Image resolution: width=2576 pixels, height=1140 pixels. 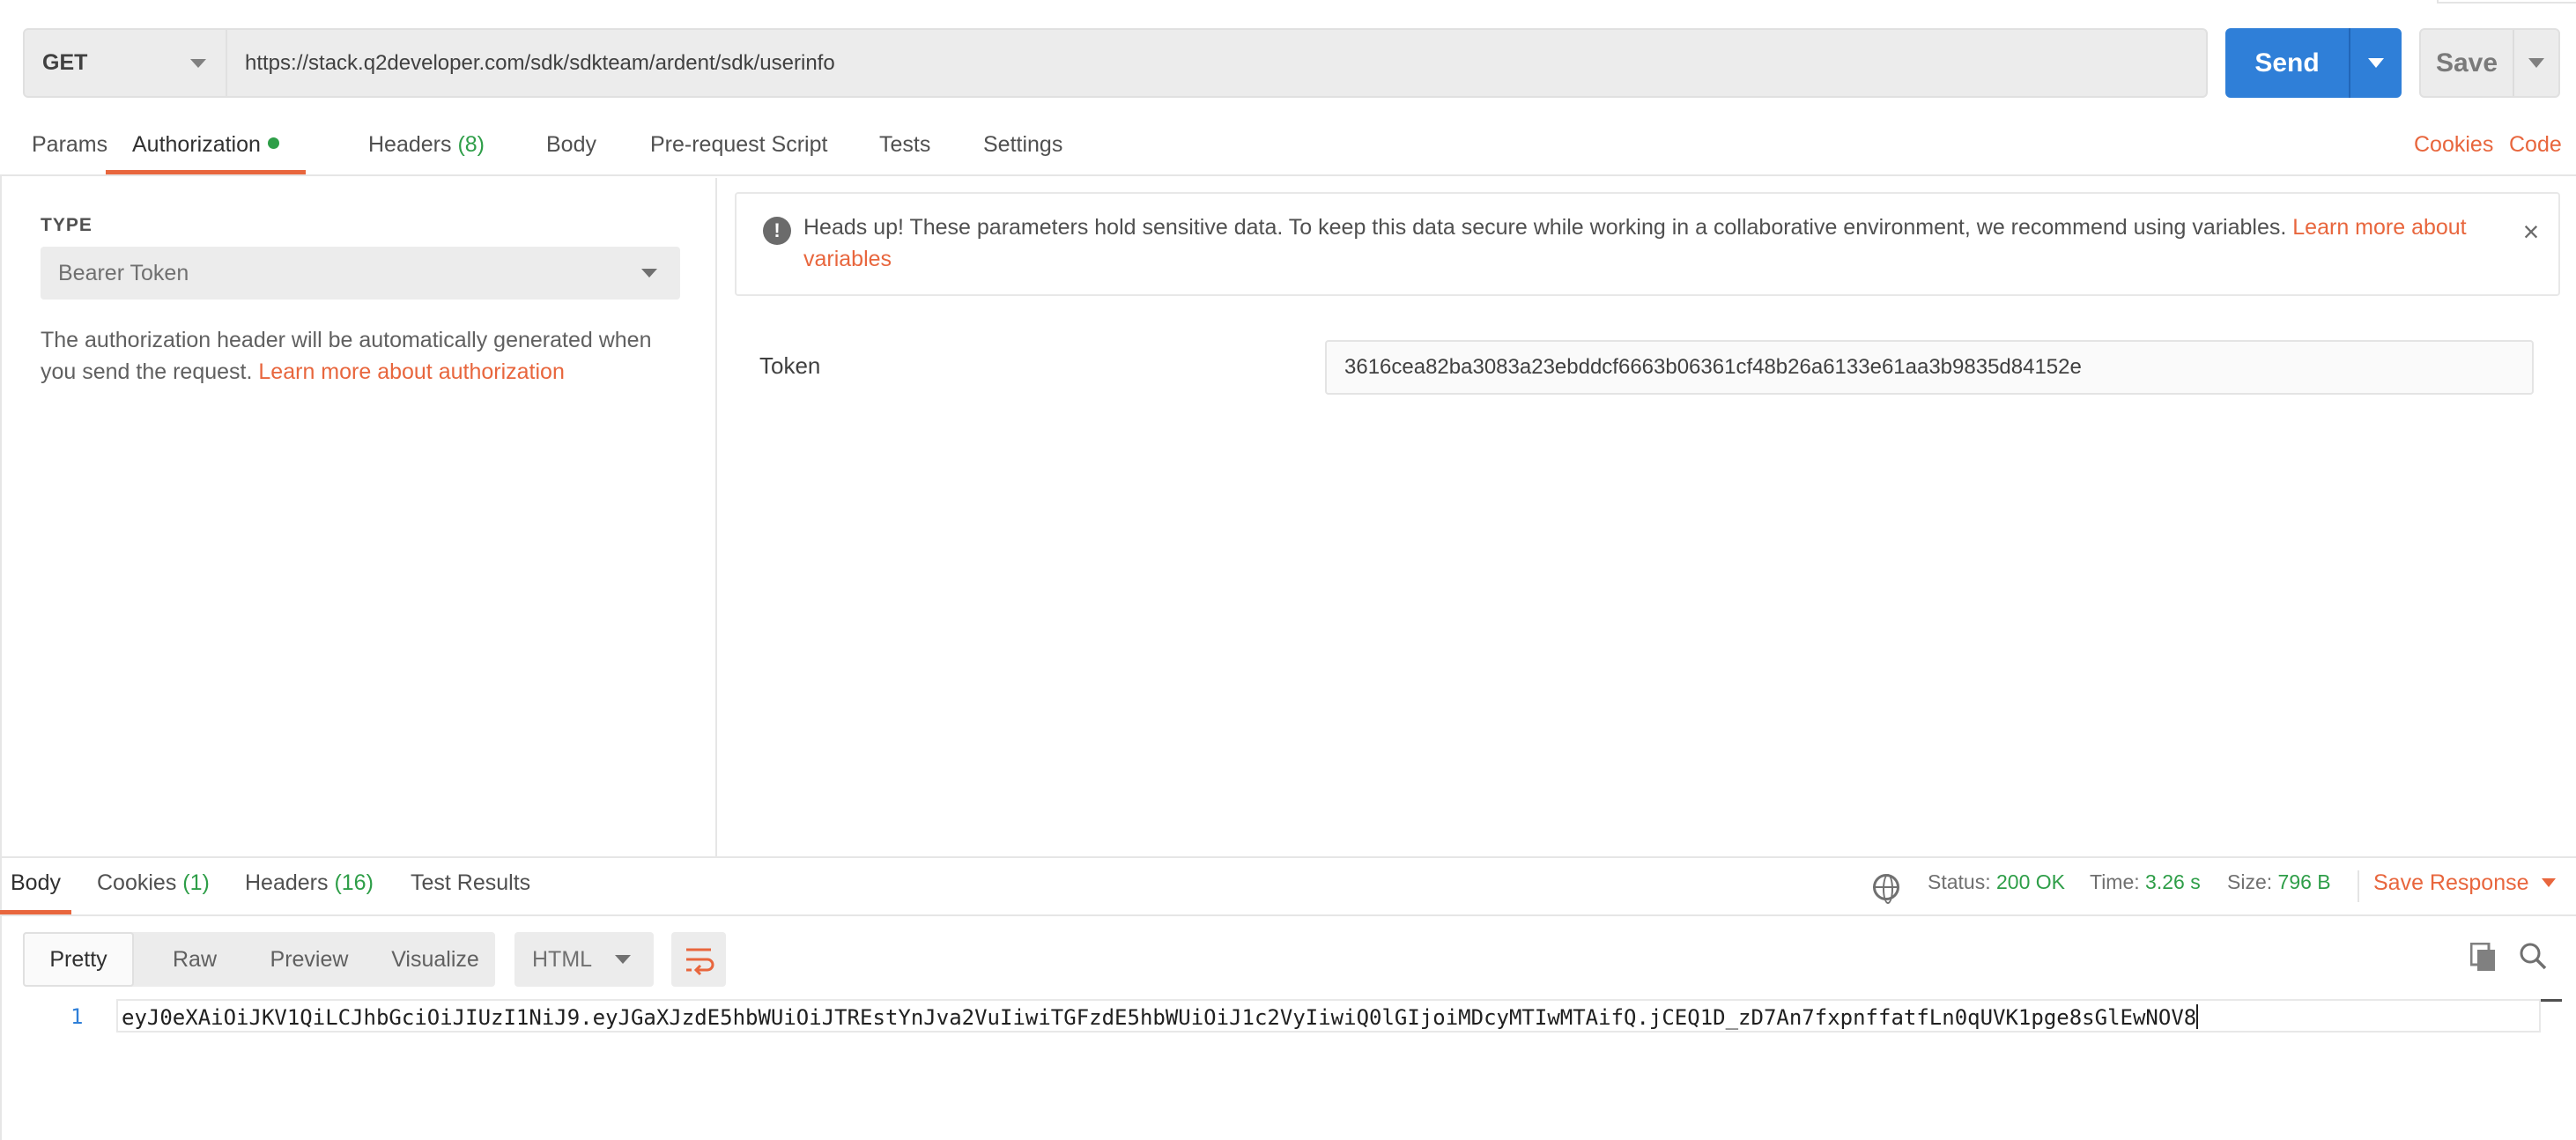 I want to click on method-value: GET, so click(x=65, y=62).